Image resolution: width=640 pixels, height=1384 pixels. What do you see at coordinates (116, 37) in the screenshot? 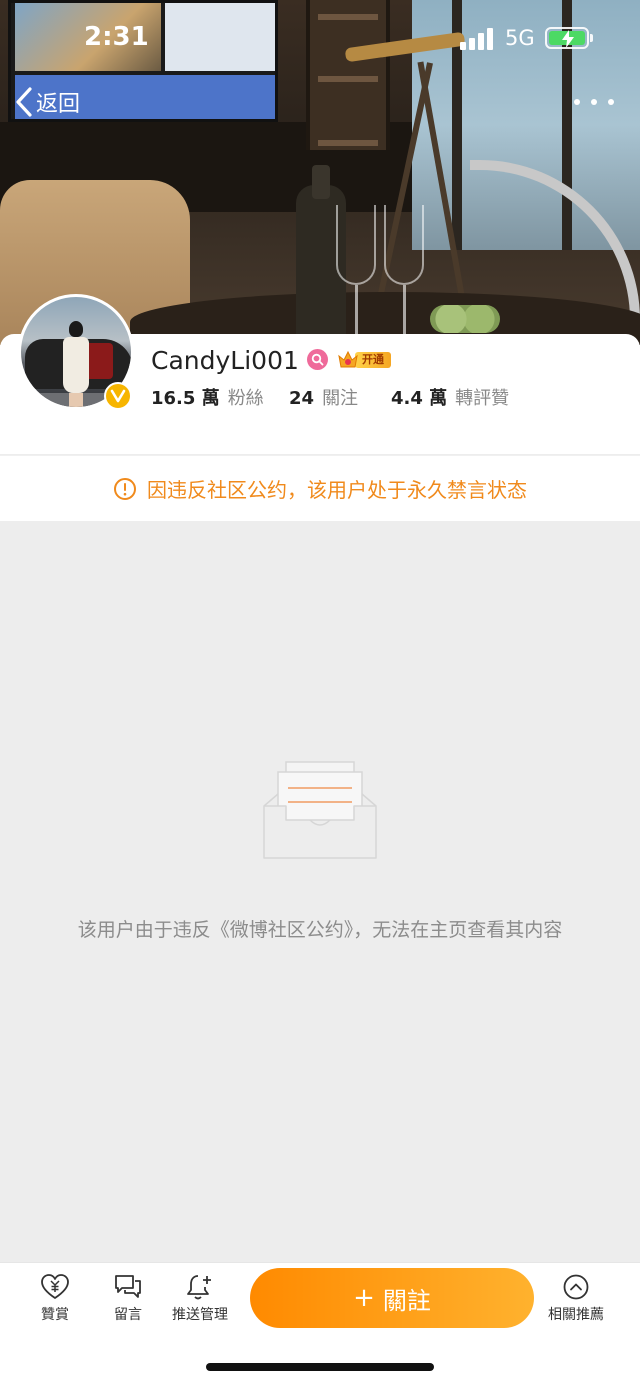
I see `status-time: 2:31` at bounding box center [116, 37].